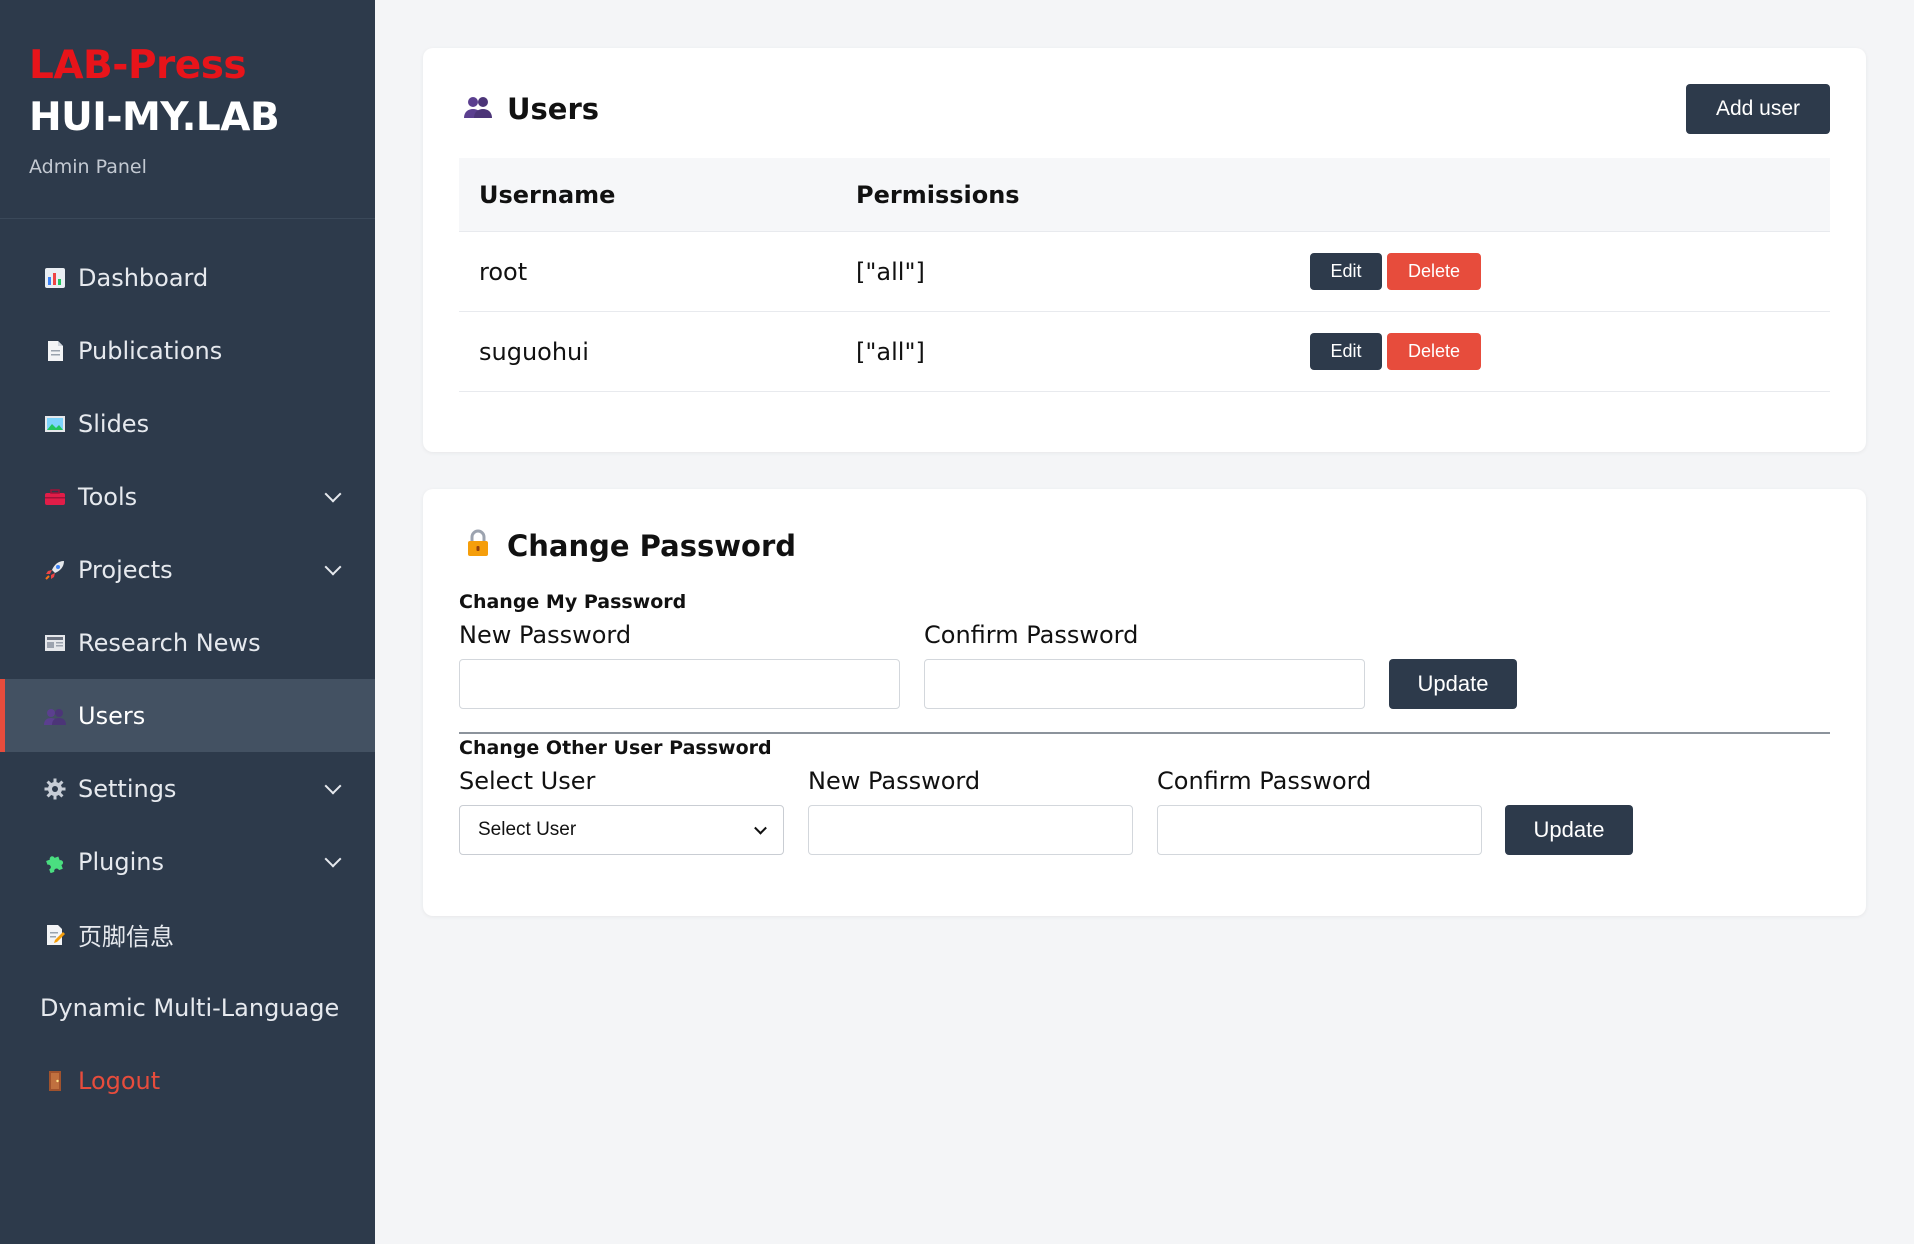  What do you see at coordinates (545, 635) in the screenshot?
I see `new-password-label: New Password` at bounding box center [545, 635].